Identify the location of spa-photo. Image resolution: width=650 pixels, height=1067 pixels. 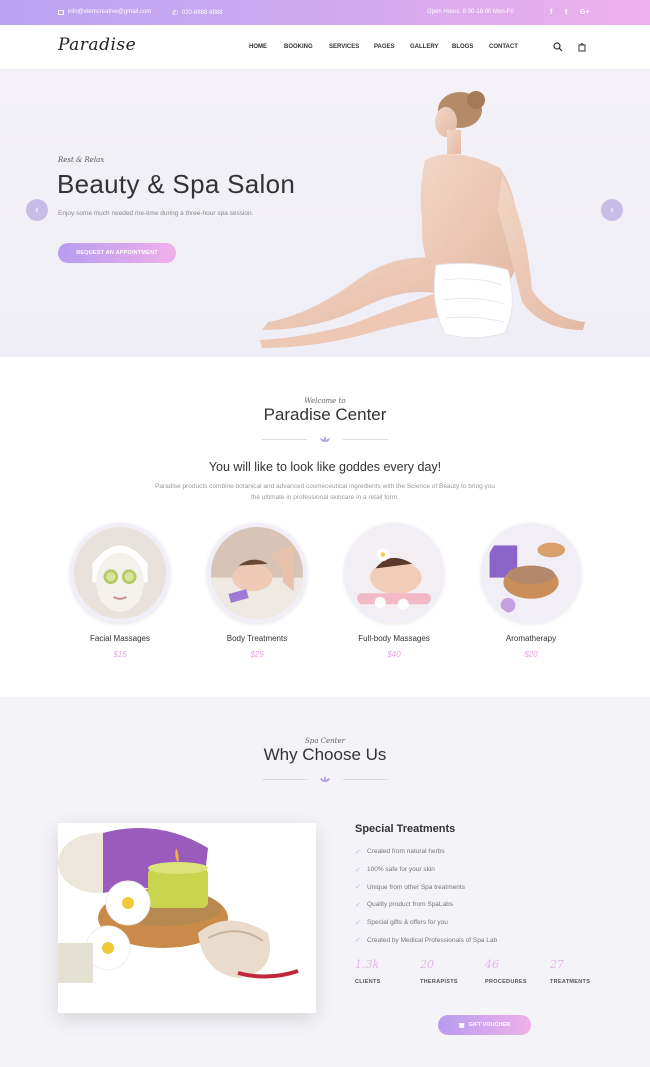
(187, 918).